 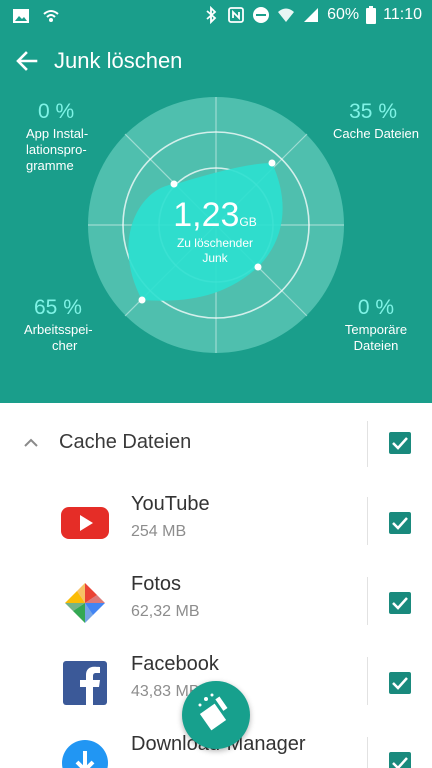 What do you see at coordinates (216, 601) in the screenshot?
I see `list-item: Fotos 62,32 MB` at bounding box center [216, 601].